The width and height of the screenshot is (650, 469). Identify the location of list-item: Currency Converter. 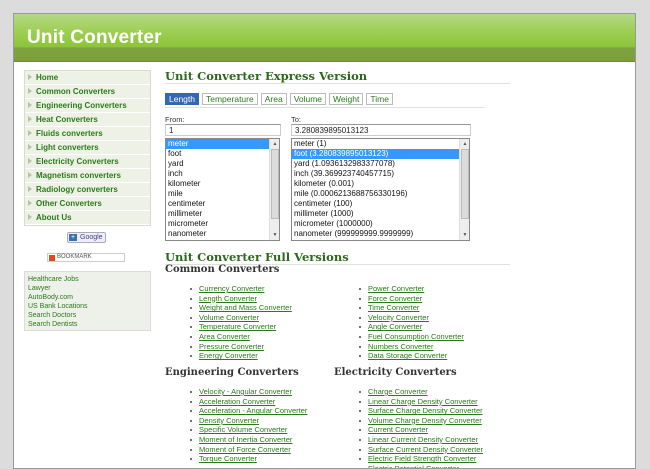
(241, 289).